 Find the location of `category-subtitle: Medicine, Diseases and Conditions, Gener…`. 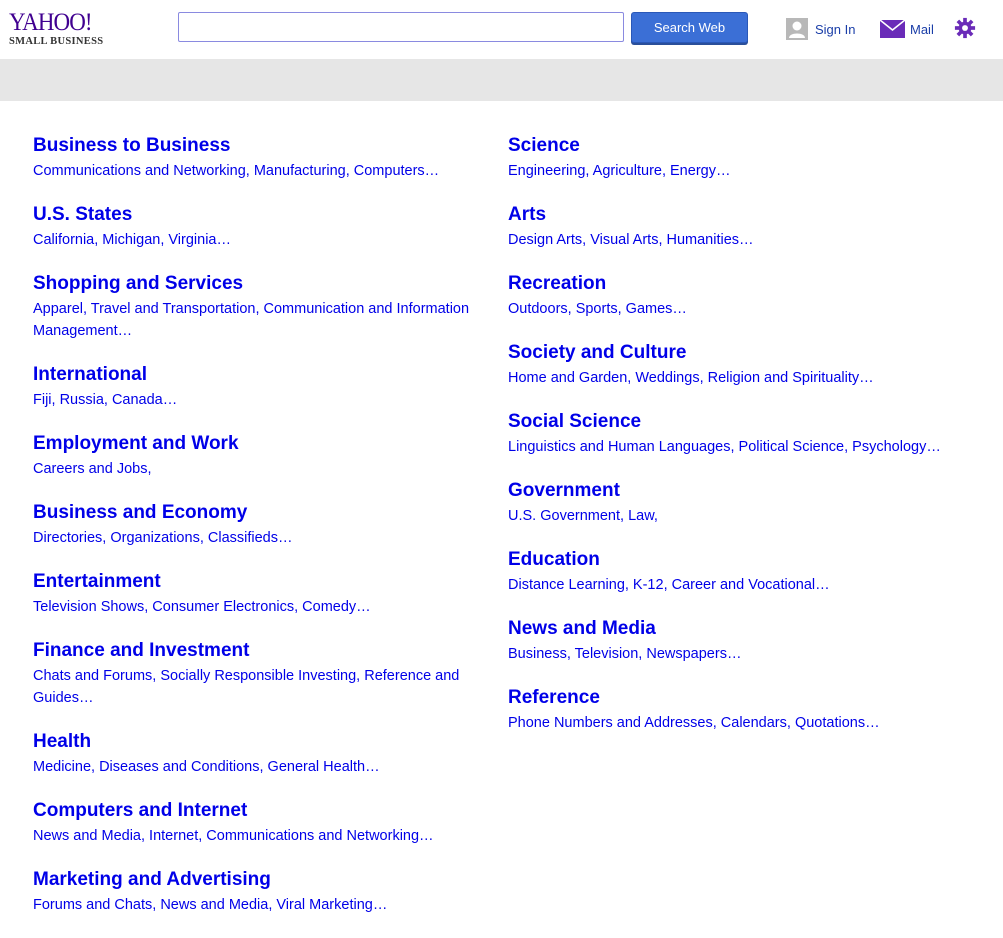

category-subtitle: Medicine, Diseases and Conditions, Gener… is located at coordinates (206, 767).